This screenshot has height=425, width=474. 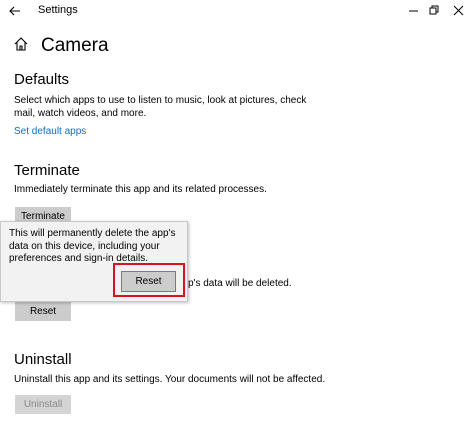 What do you see at coordinates (43, 359) in the screenshot?
I see `uninstall-heading: Uninstall` at bounding box center [43, 359].